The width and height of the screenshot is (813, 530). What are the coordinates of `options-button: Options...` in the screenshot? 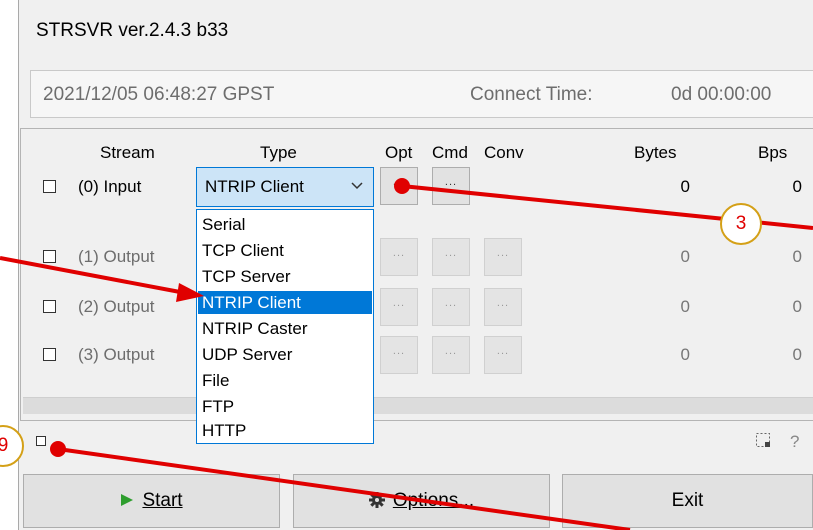 It's located at (421, 501).